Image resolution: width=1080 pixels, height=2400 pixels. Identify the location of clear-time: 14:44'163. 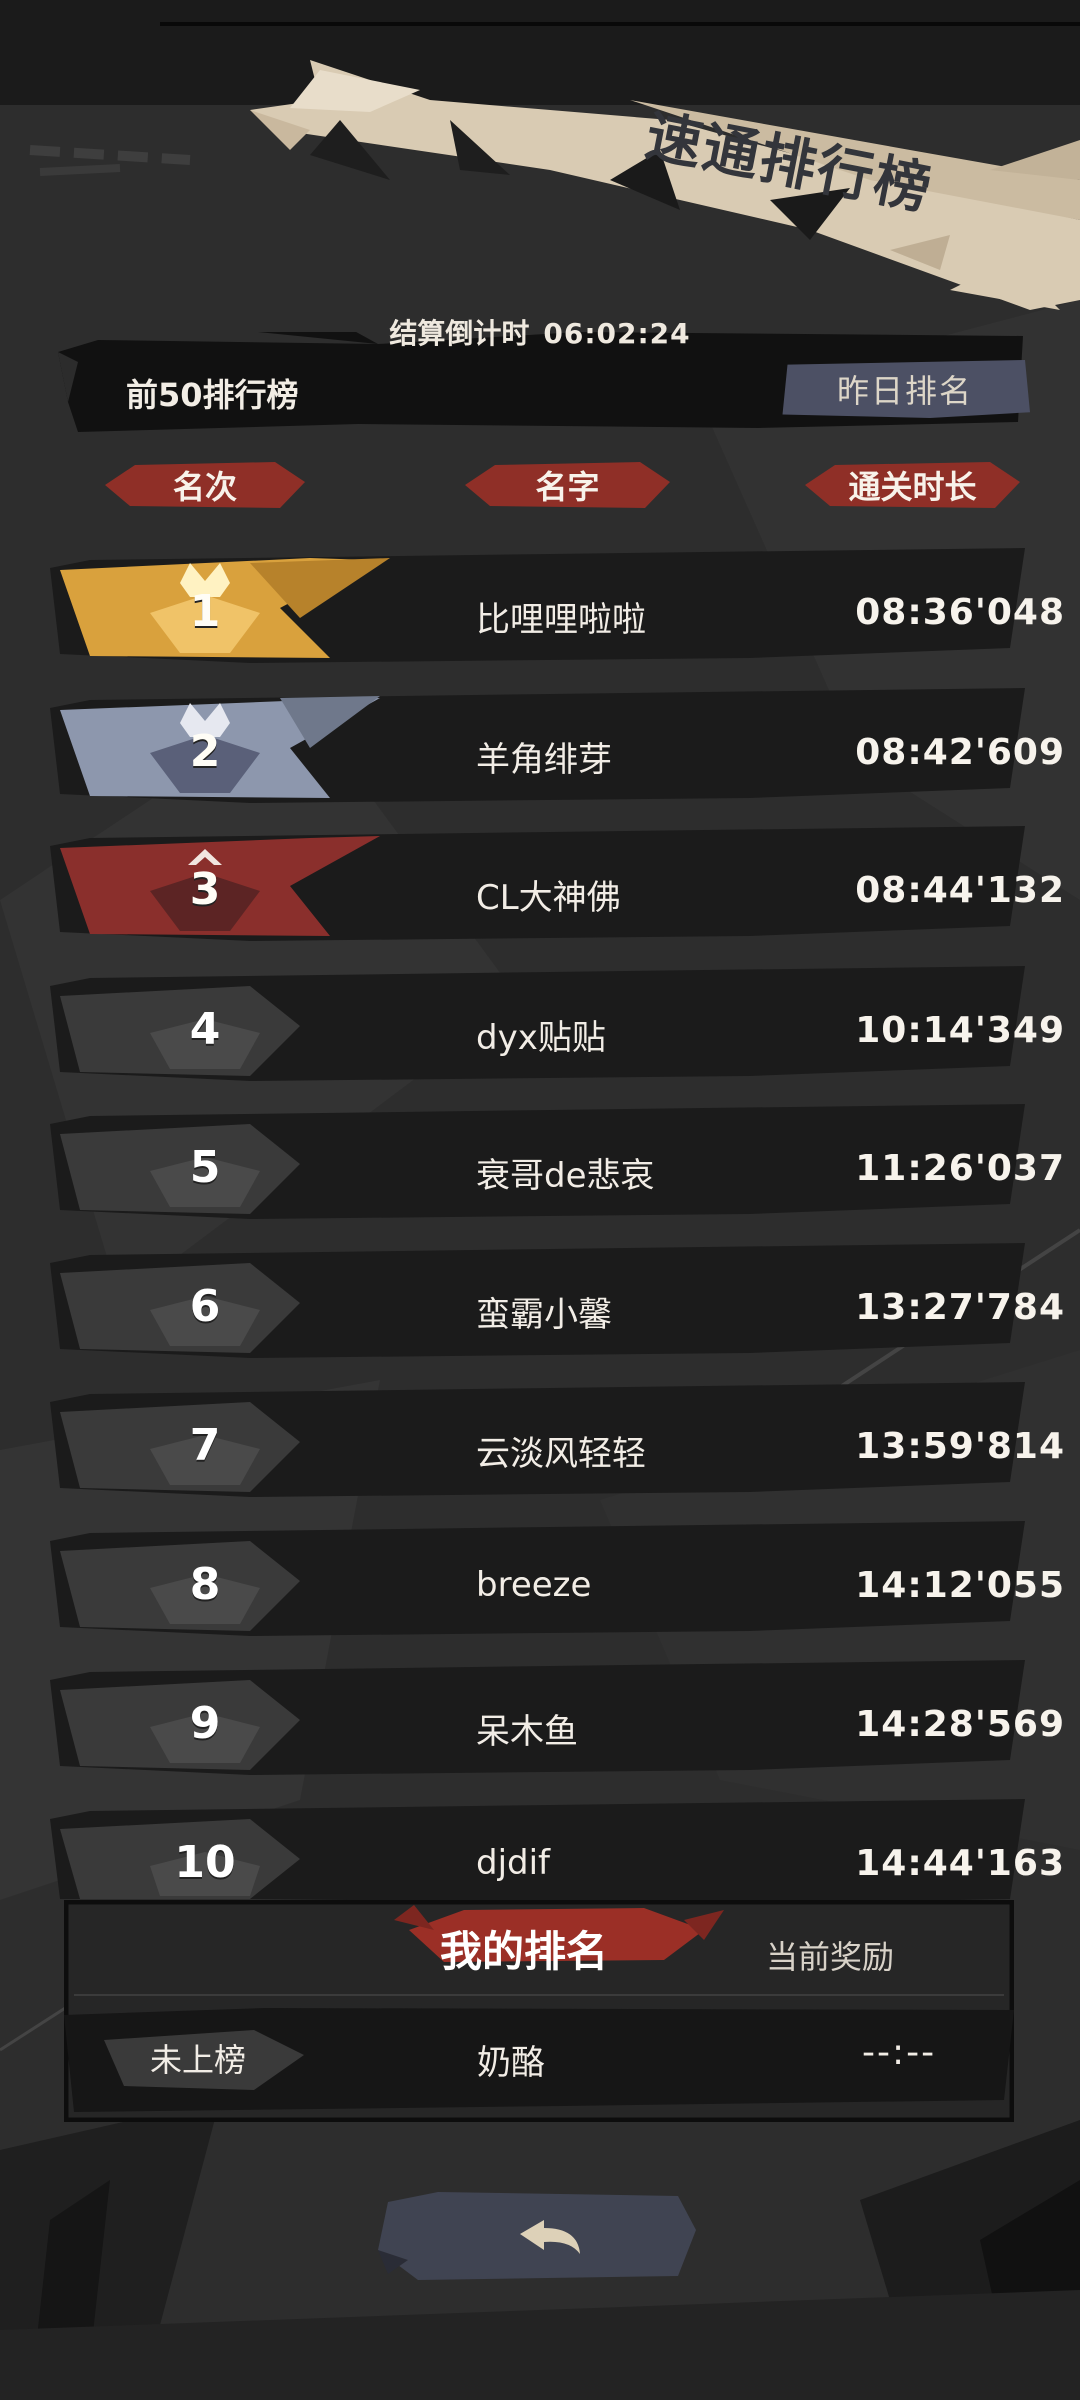
(960, 1863).